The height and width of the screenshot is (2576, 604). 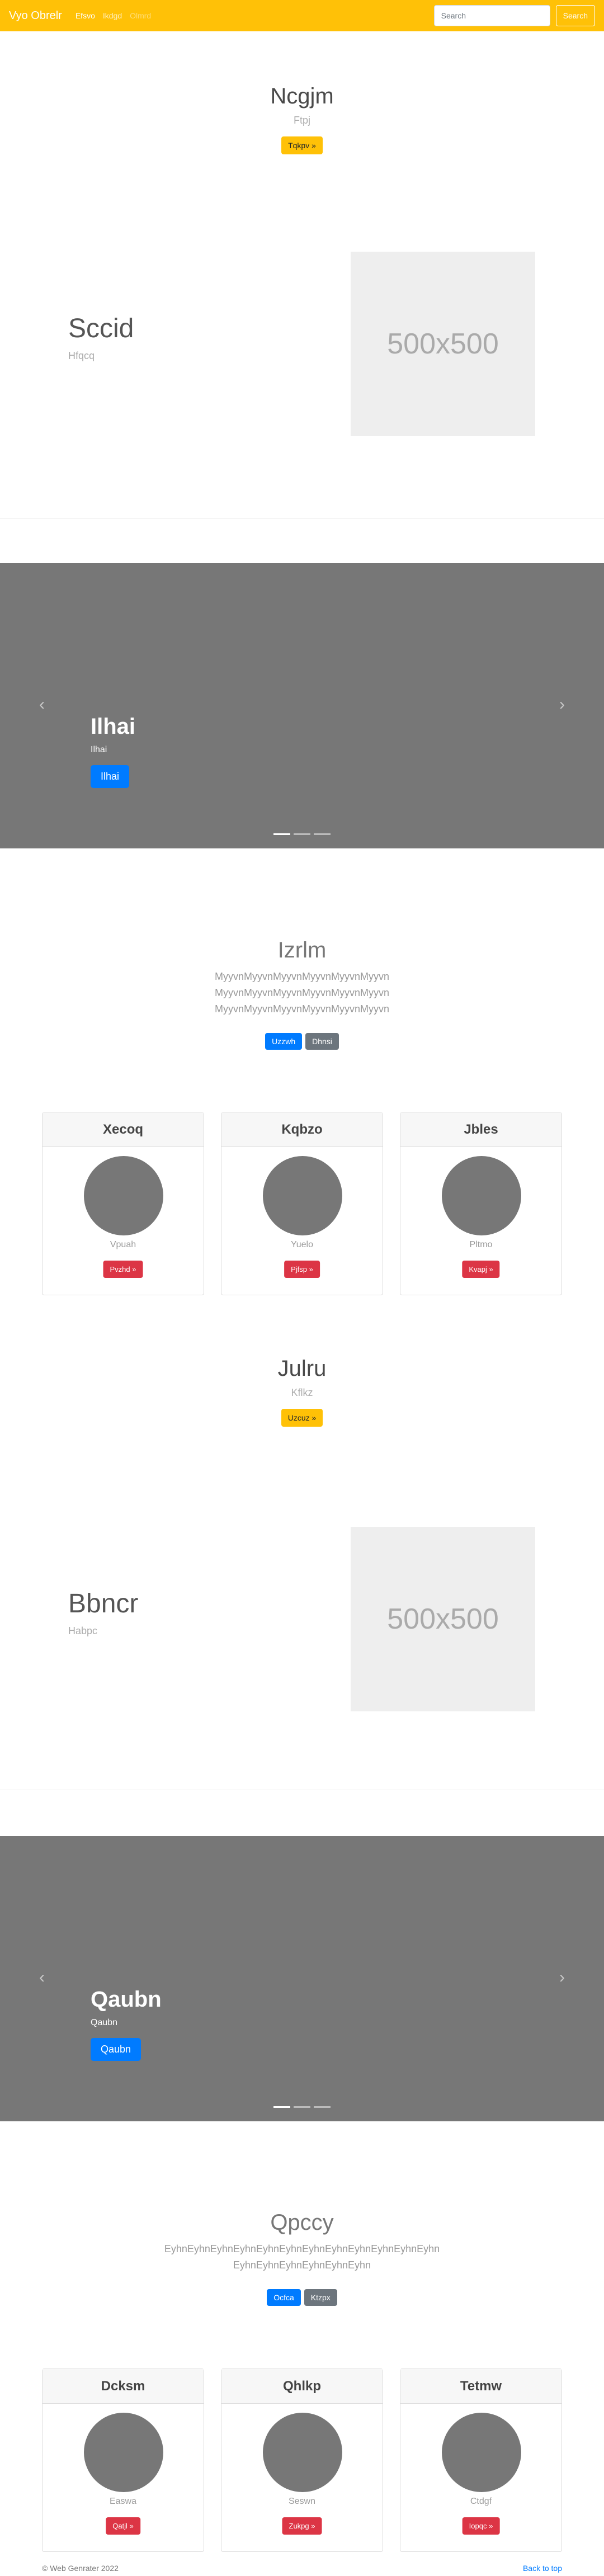 I want to click on card: Kqbzo Yuelo Pjfsp », so click(x=302, y=1203).